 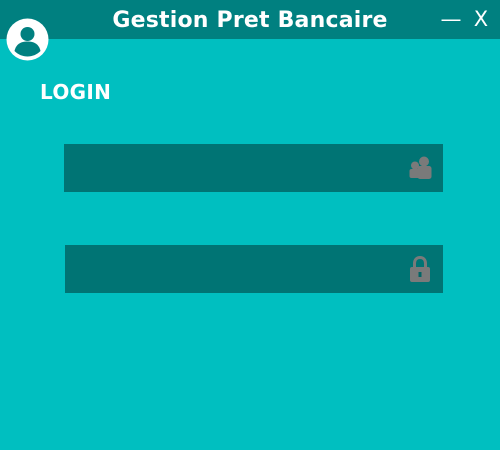 What do you see at coordinates (420, 269) in the screenshot?
I see `lock-icon` at bounding box center [420, 269].